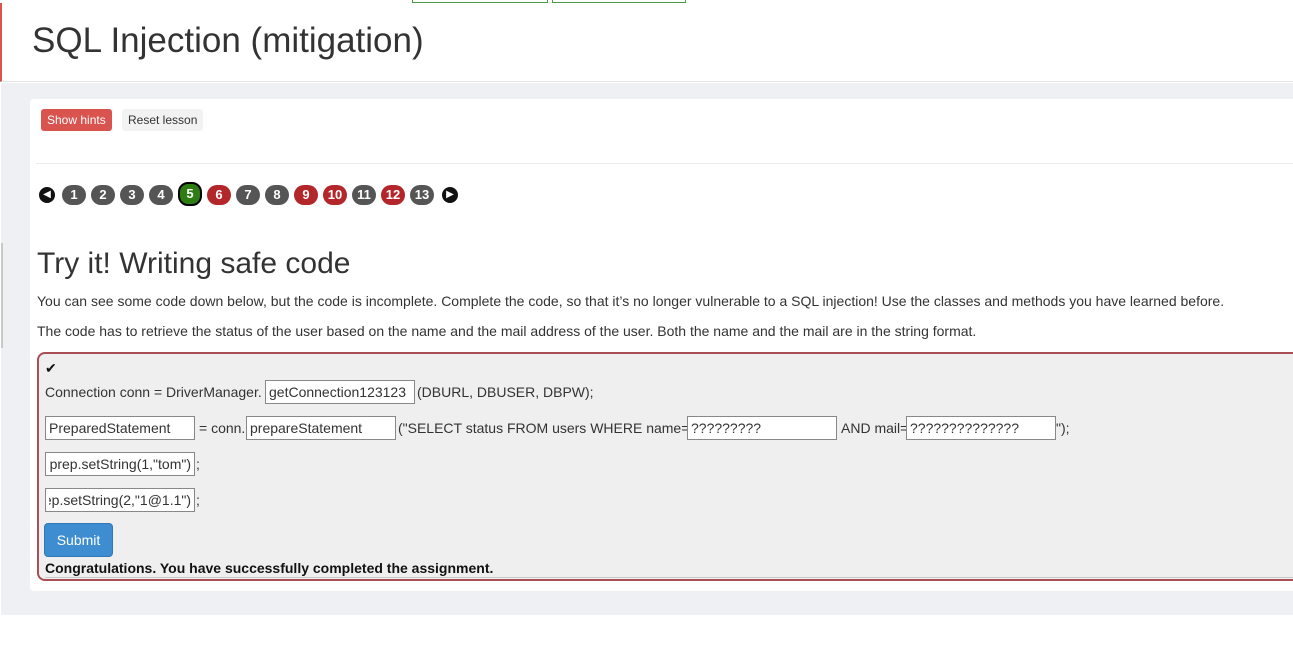 The height and width of the screenshot is (664, 1293). What do you see at coordinates (120, 464) in the screenshot?
I see `set-string-1-input` at bounding box center [120, 464].